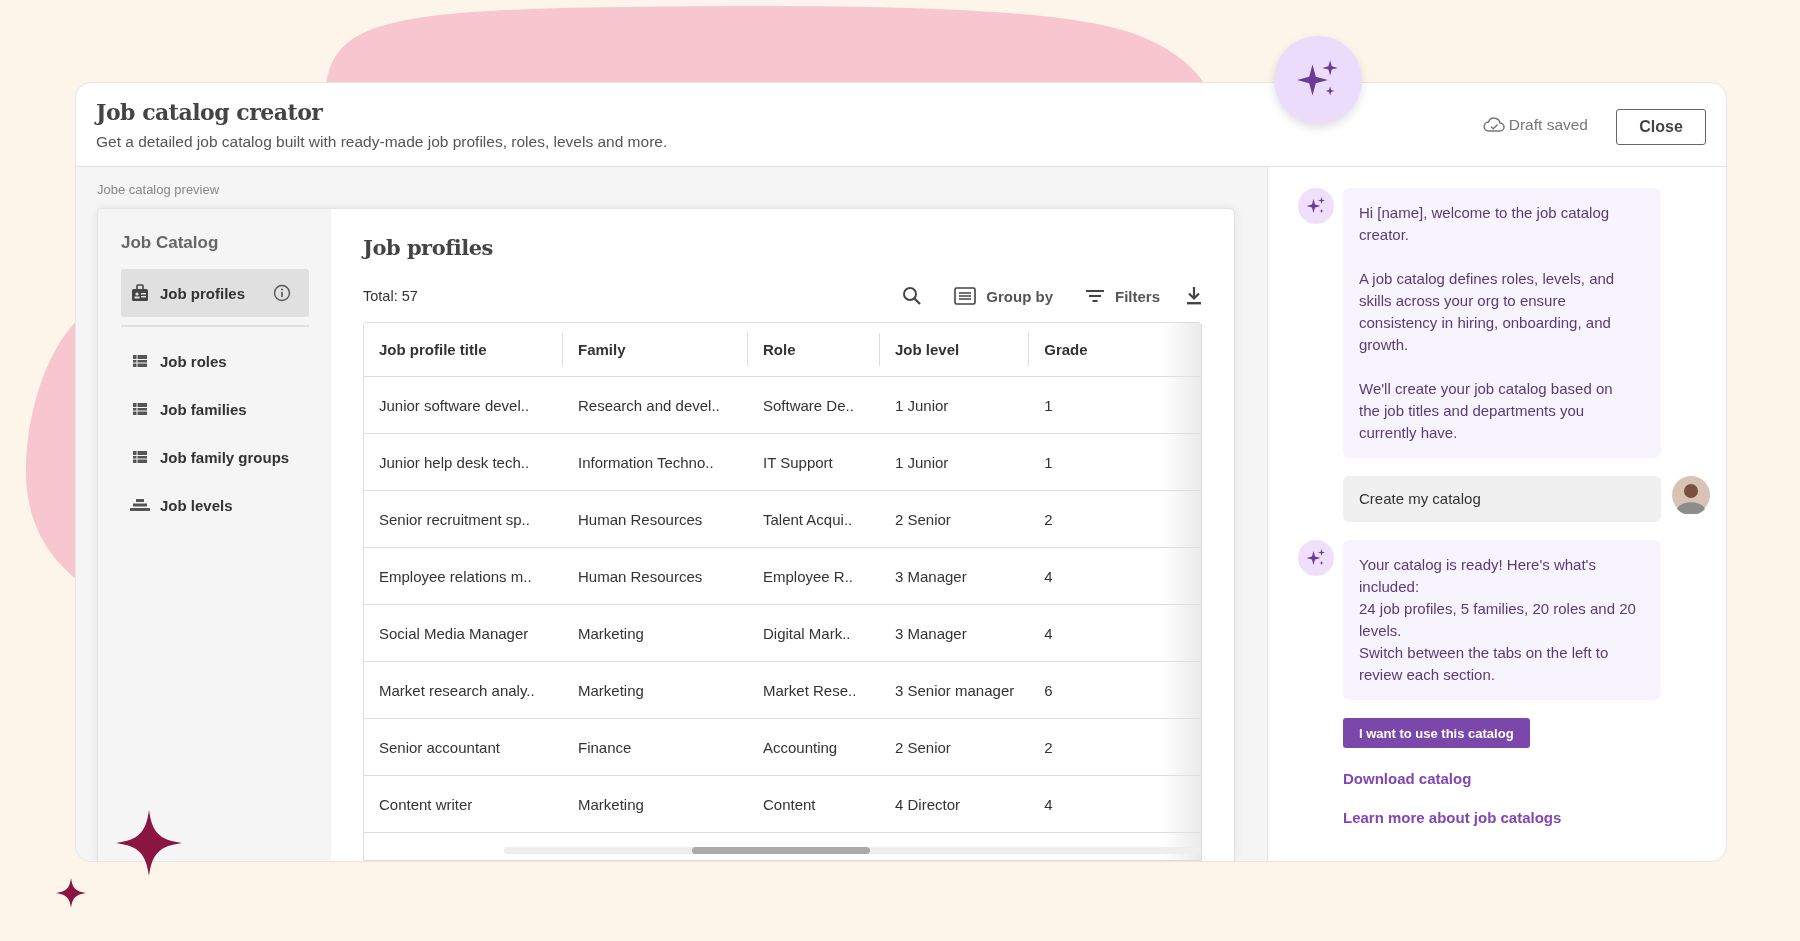 This screenshot has height=941, width=1800. I want to click on info-icon, so click(282, 293).